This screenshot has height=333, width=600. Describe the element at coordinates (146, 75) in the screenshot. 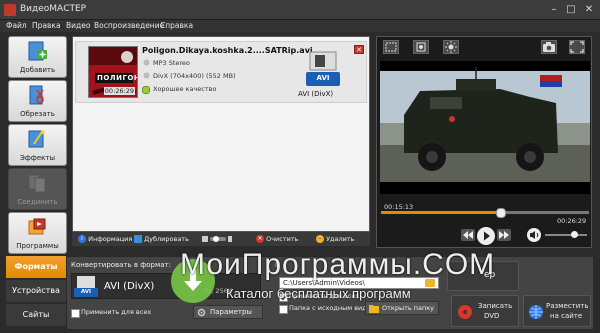

I see `video-icon` at that location.